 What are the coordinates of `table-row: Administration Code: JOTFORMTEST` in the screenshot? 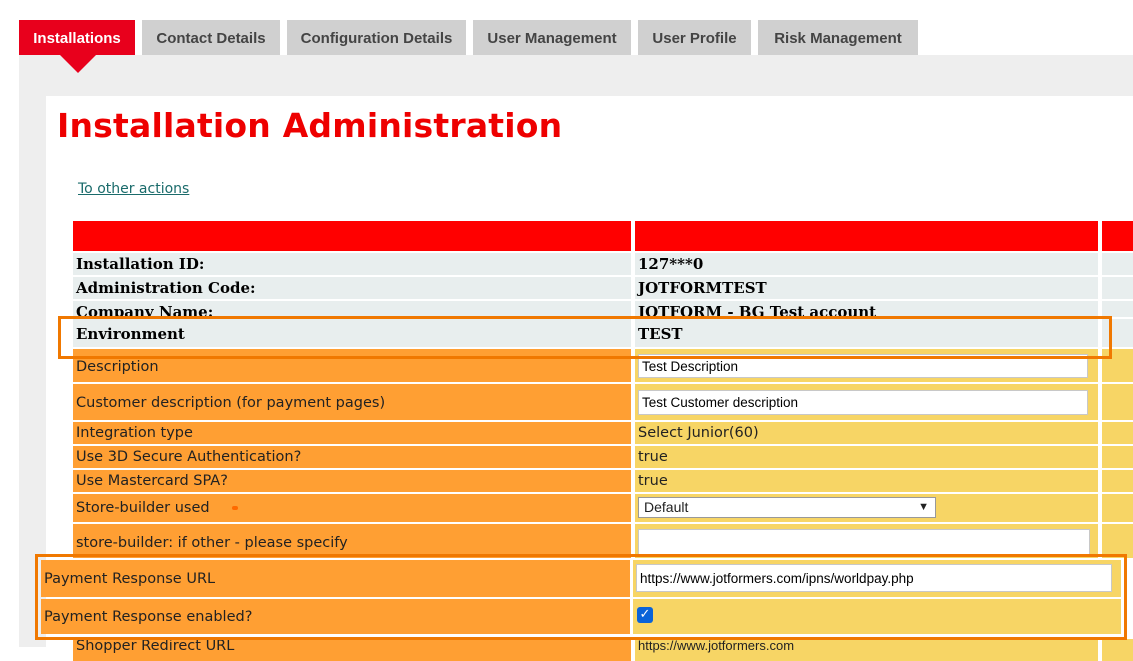 It's located at (603, 288).